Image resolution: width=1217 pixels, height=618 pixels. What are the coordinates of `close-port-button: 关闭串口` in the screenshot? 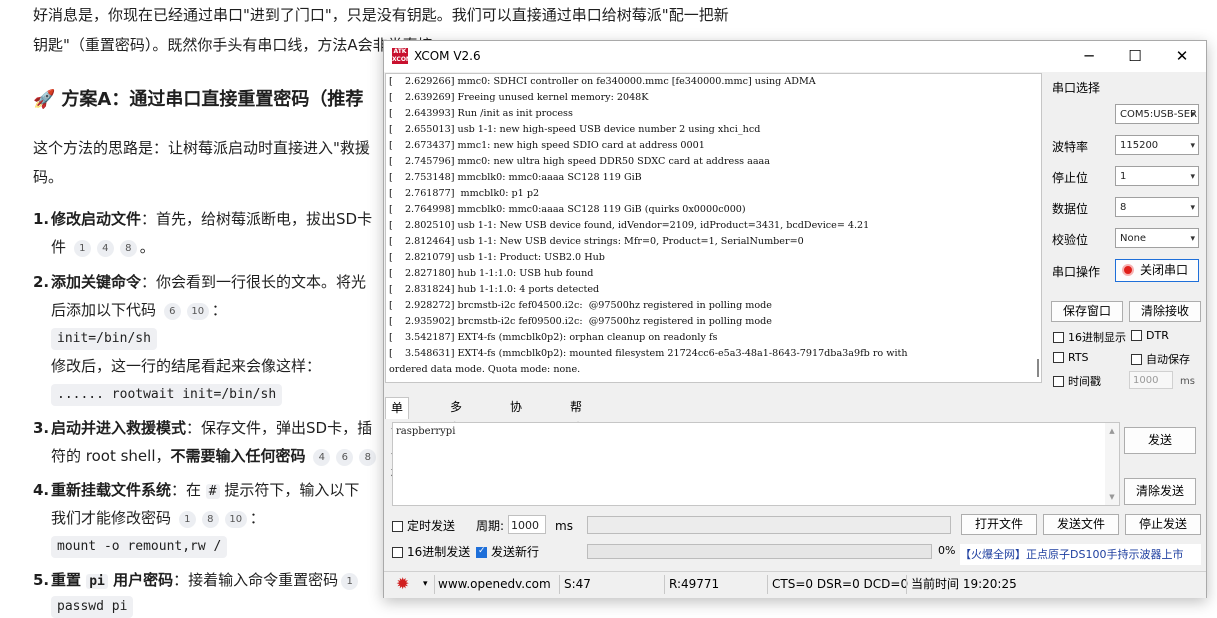 It's located at (1157, 270).